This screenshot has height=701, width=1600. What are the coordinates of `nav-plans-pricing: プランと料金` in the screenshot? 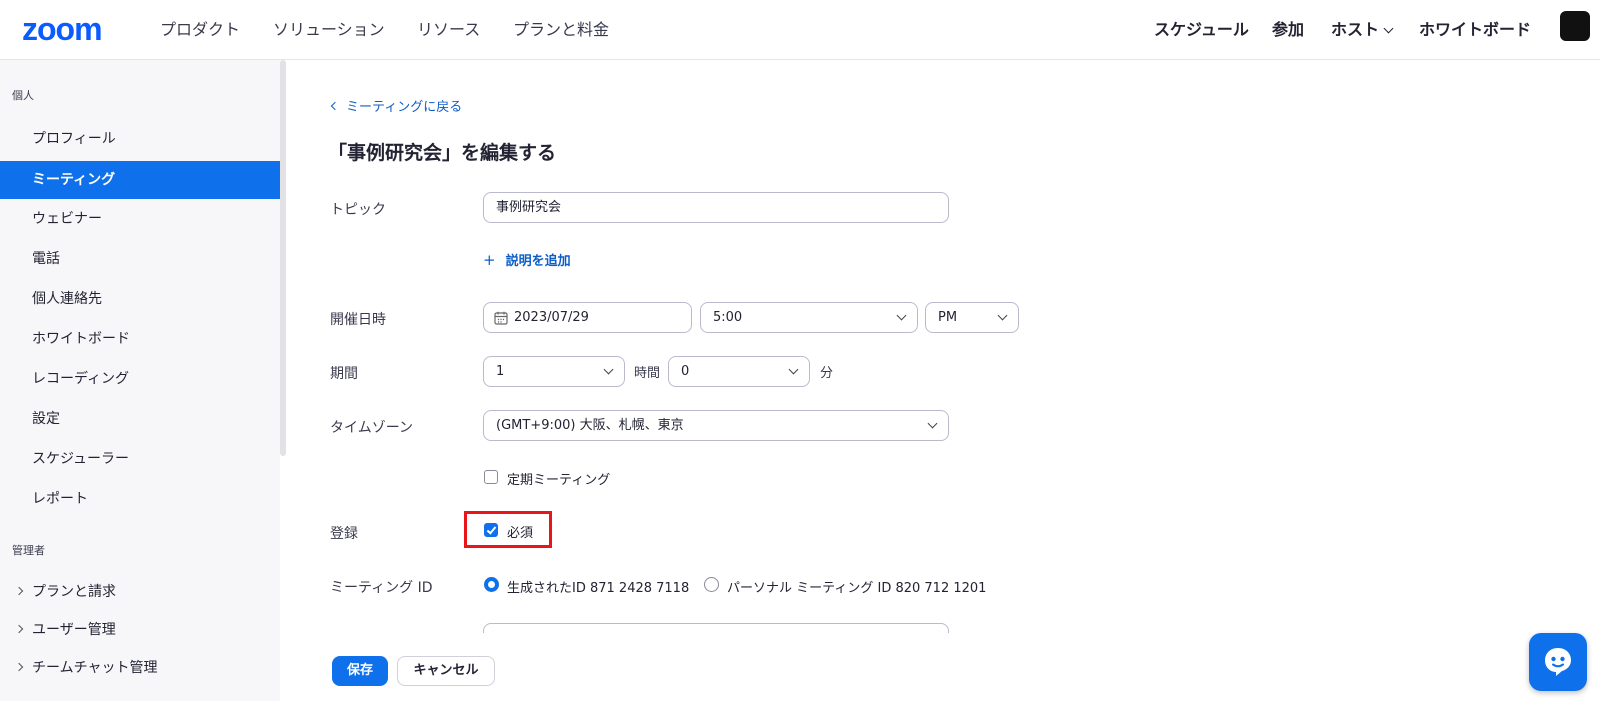 It's located at (561, 30).